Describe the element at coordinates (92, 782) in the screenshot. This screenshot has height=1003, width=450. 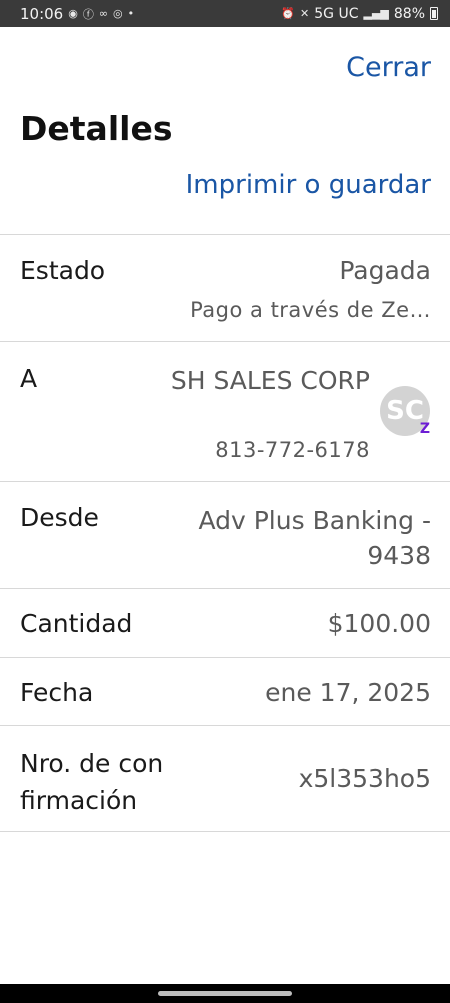
I see `confirmacion-label: Nro. de con firmación` at that location.